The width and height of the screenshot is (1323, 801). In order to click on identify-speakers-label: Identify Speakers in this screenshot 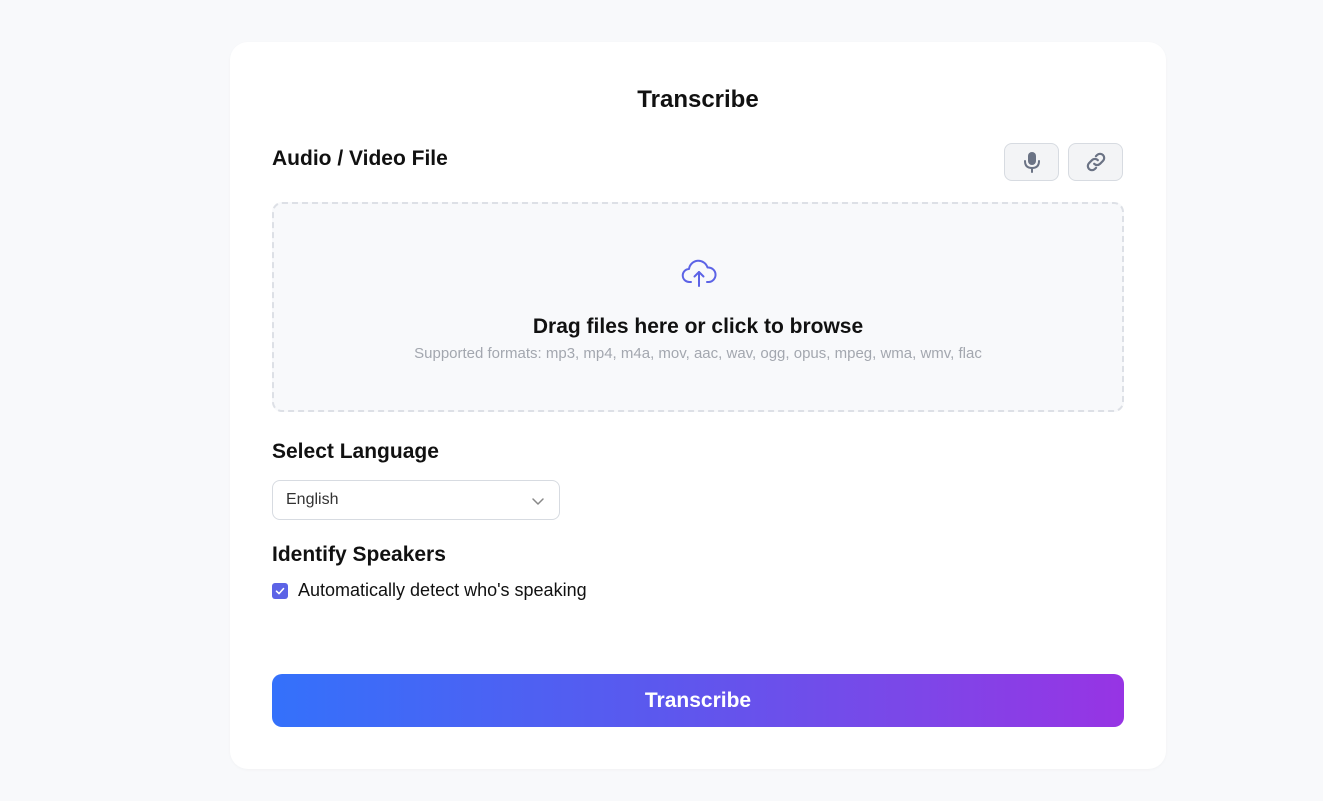, I will do `click(359, 554)`.